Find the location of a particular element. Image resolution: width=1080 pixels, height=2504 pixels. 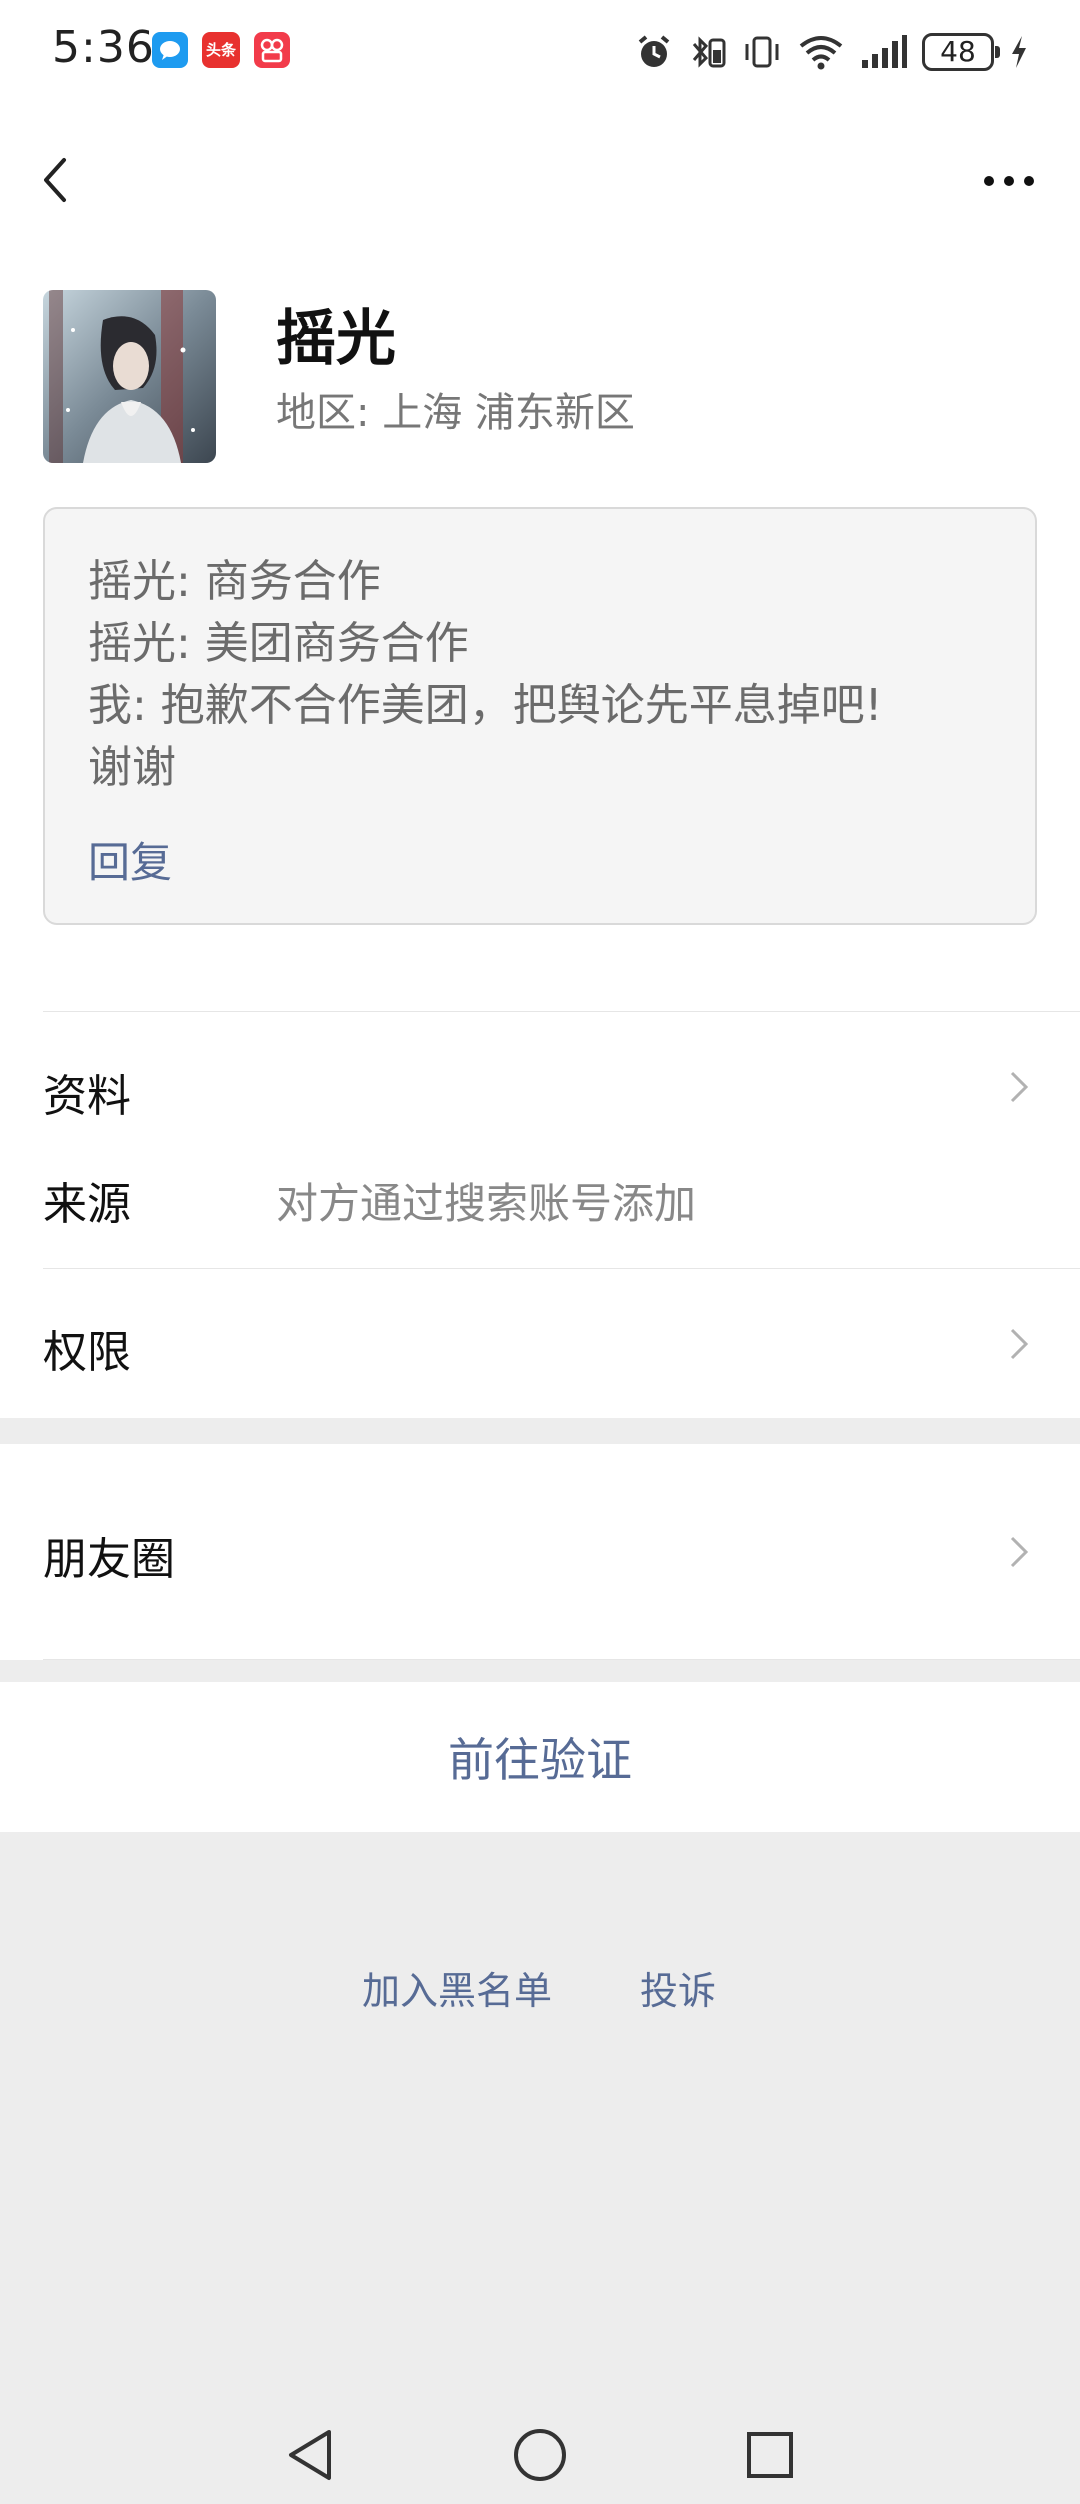

permissions-label: 权限 is located at coordinates (87, 1352).